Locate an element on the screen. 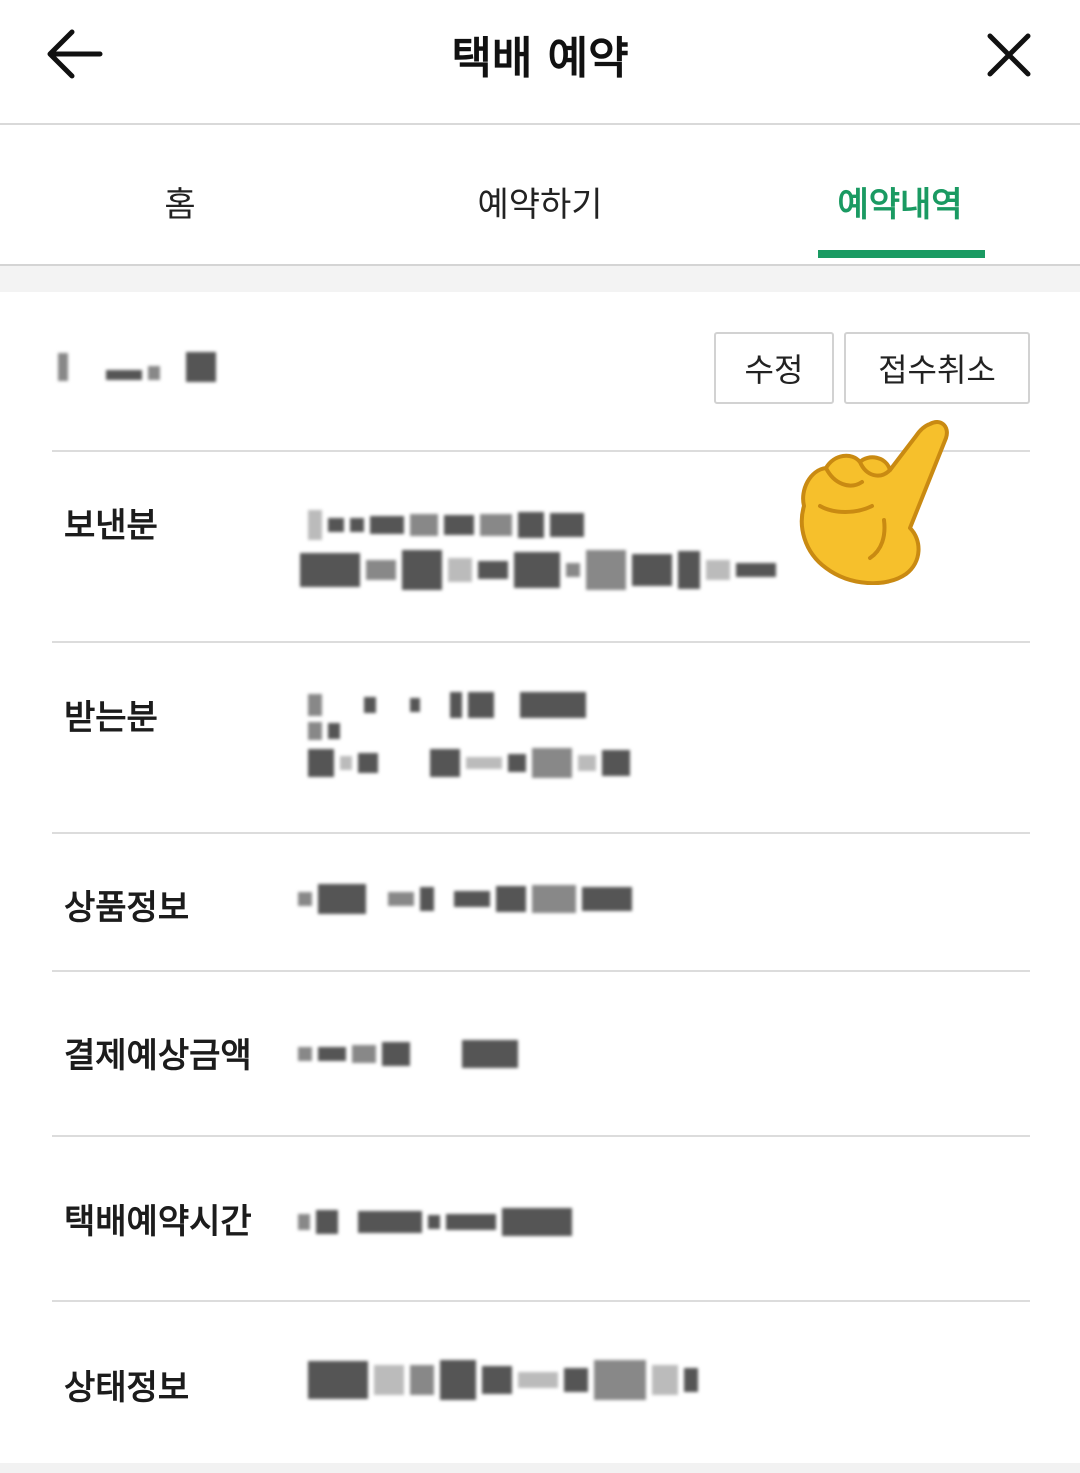 The height and width of the screenshot is (1473, 1080). sender-label: 보낸분 is located at coordinates (111, 526).